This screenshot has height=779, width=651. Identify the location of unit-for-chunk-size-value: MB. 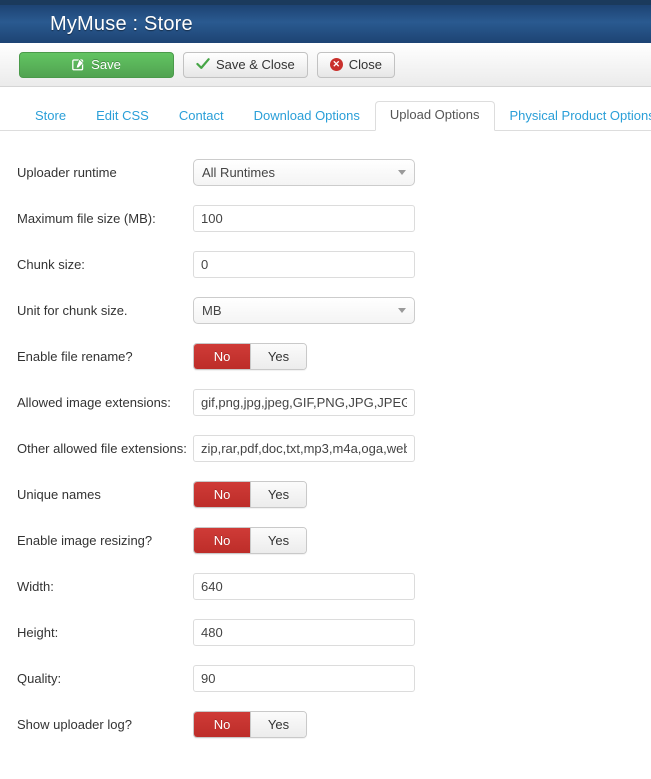
(212, 310).